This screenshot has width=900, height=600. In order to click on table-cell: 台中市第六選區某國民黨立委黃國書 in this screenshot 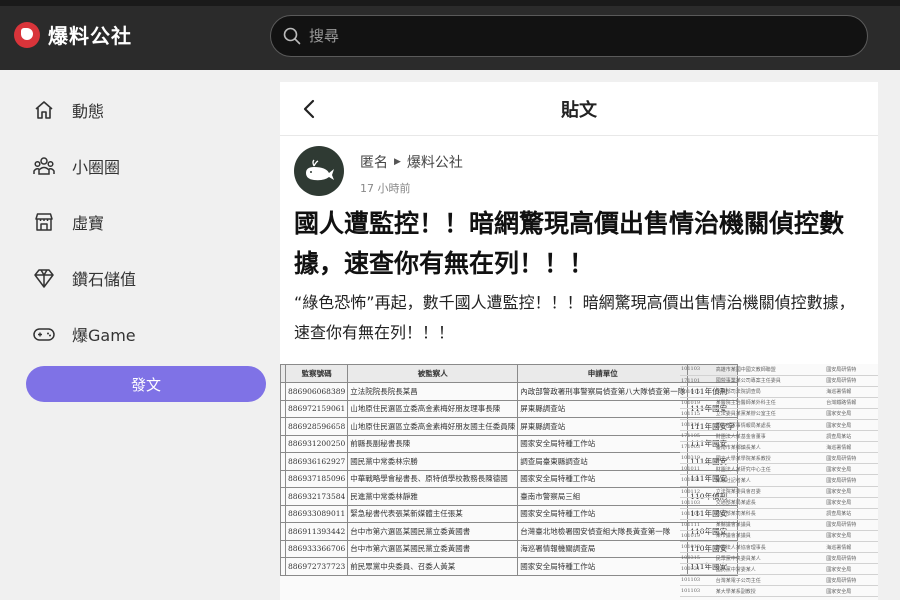, I will do `click(433, 548)`.